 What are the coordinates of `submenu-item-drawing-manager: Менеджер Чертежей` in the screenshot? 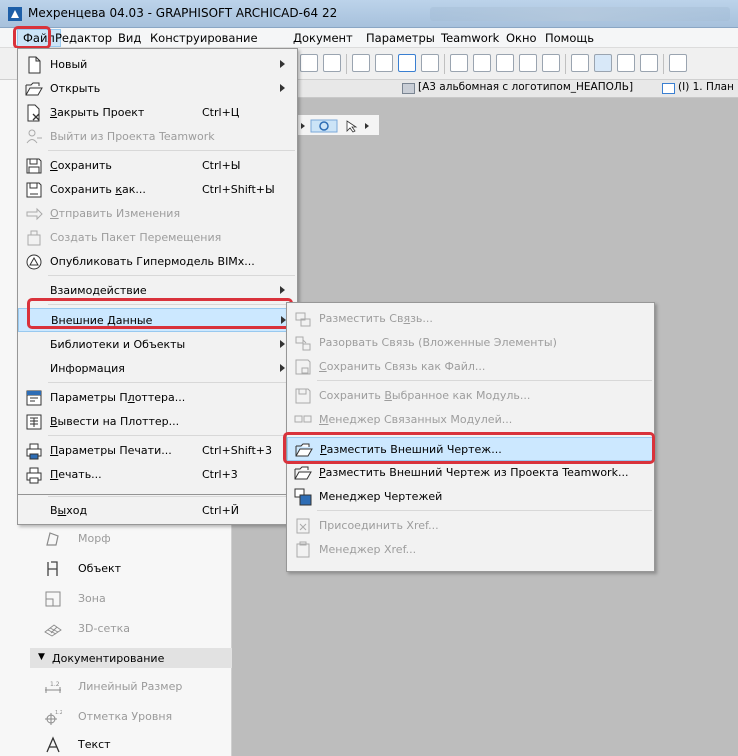 It's located at (470, 497).